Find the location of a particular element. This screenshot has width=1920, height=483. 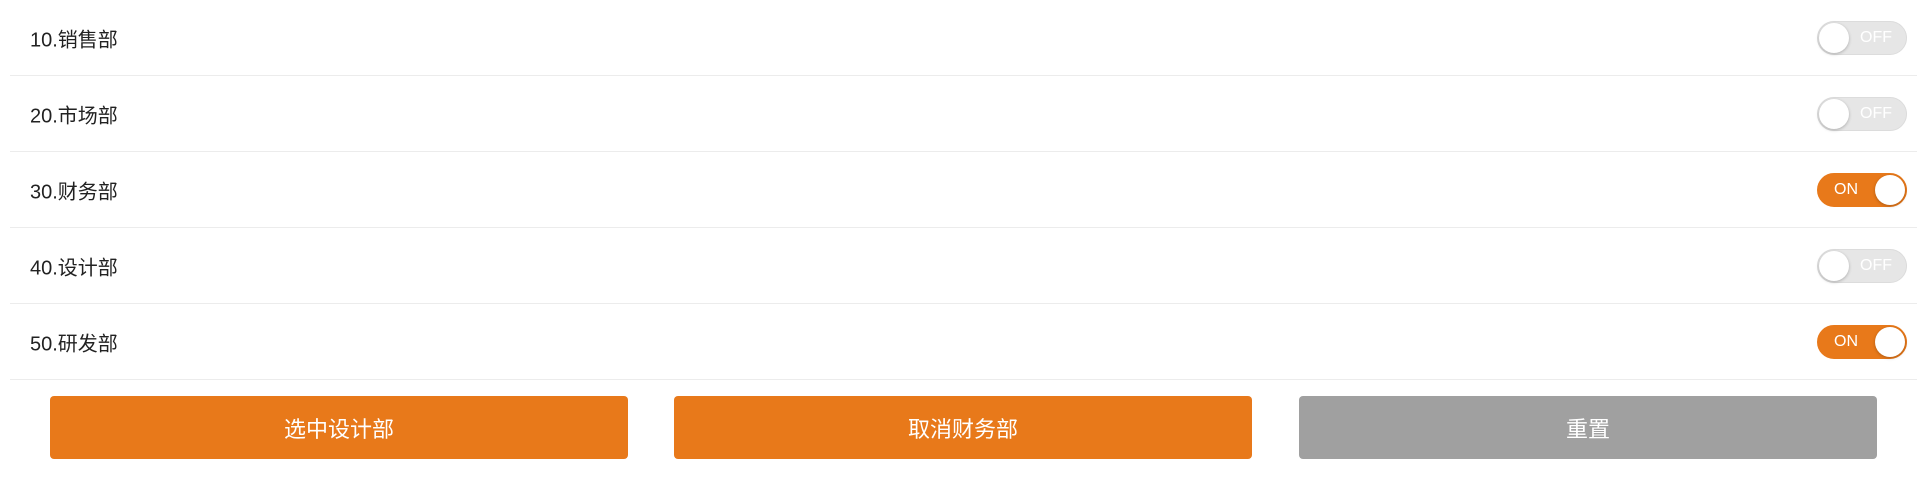

department-label: 30.财务部 is located at coordinates (74, 192).